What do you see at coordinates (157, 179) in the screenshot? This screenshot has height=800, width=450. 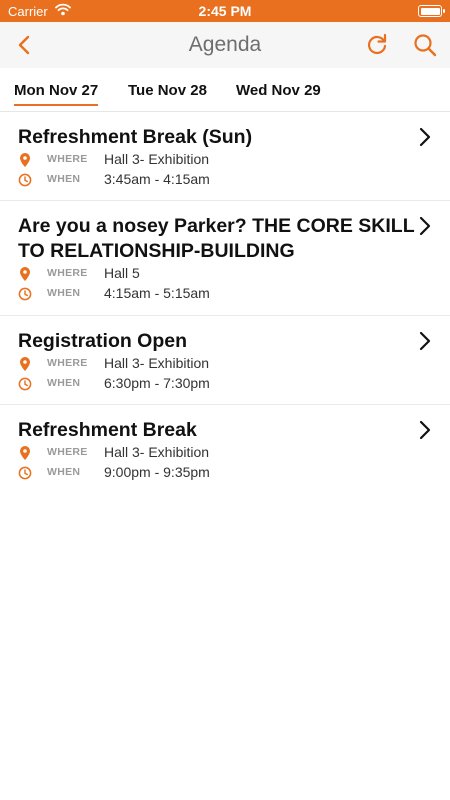 I see `session-time: 3:45am - 4:15am` at bounding box center [157, 179].